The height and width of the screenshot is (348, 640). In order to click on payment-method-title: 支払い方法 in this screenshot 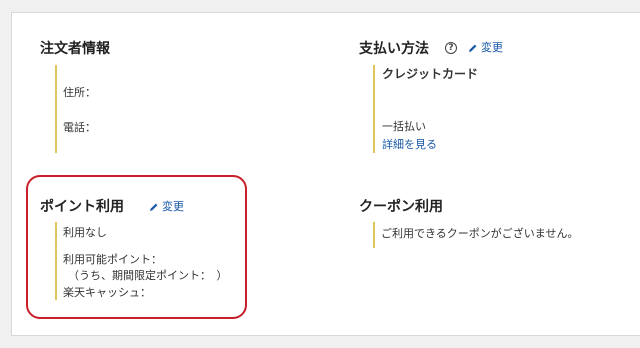, I will do `click(394, 49)`.